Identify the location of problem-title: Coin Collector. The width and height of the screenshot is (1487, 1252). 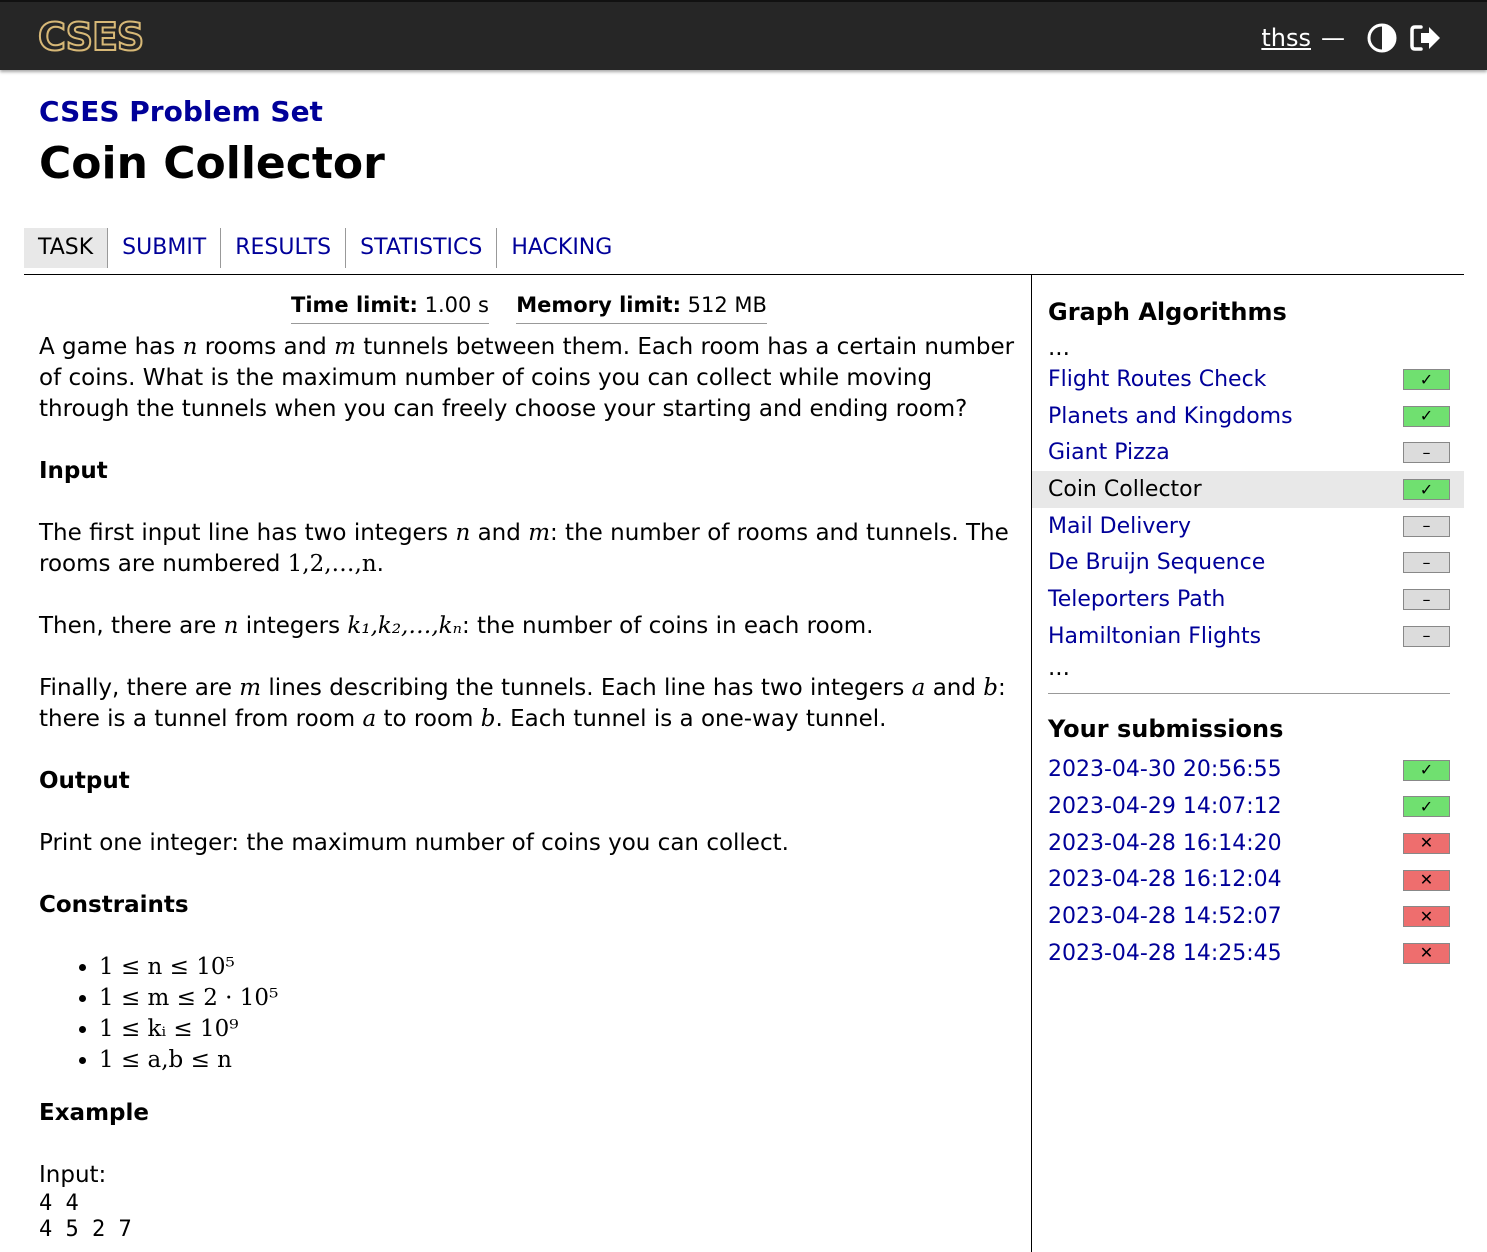
(212, 163).